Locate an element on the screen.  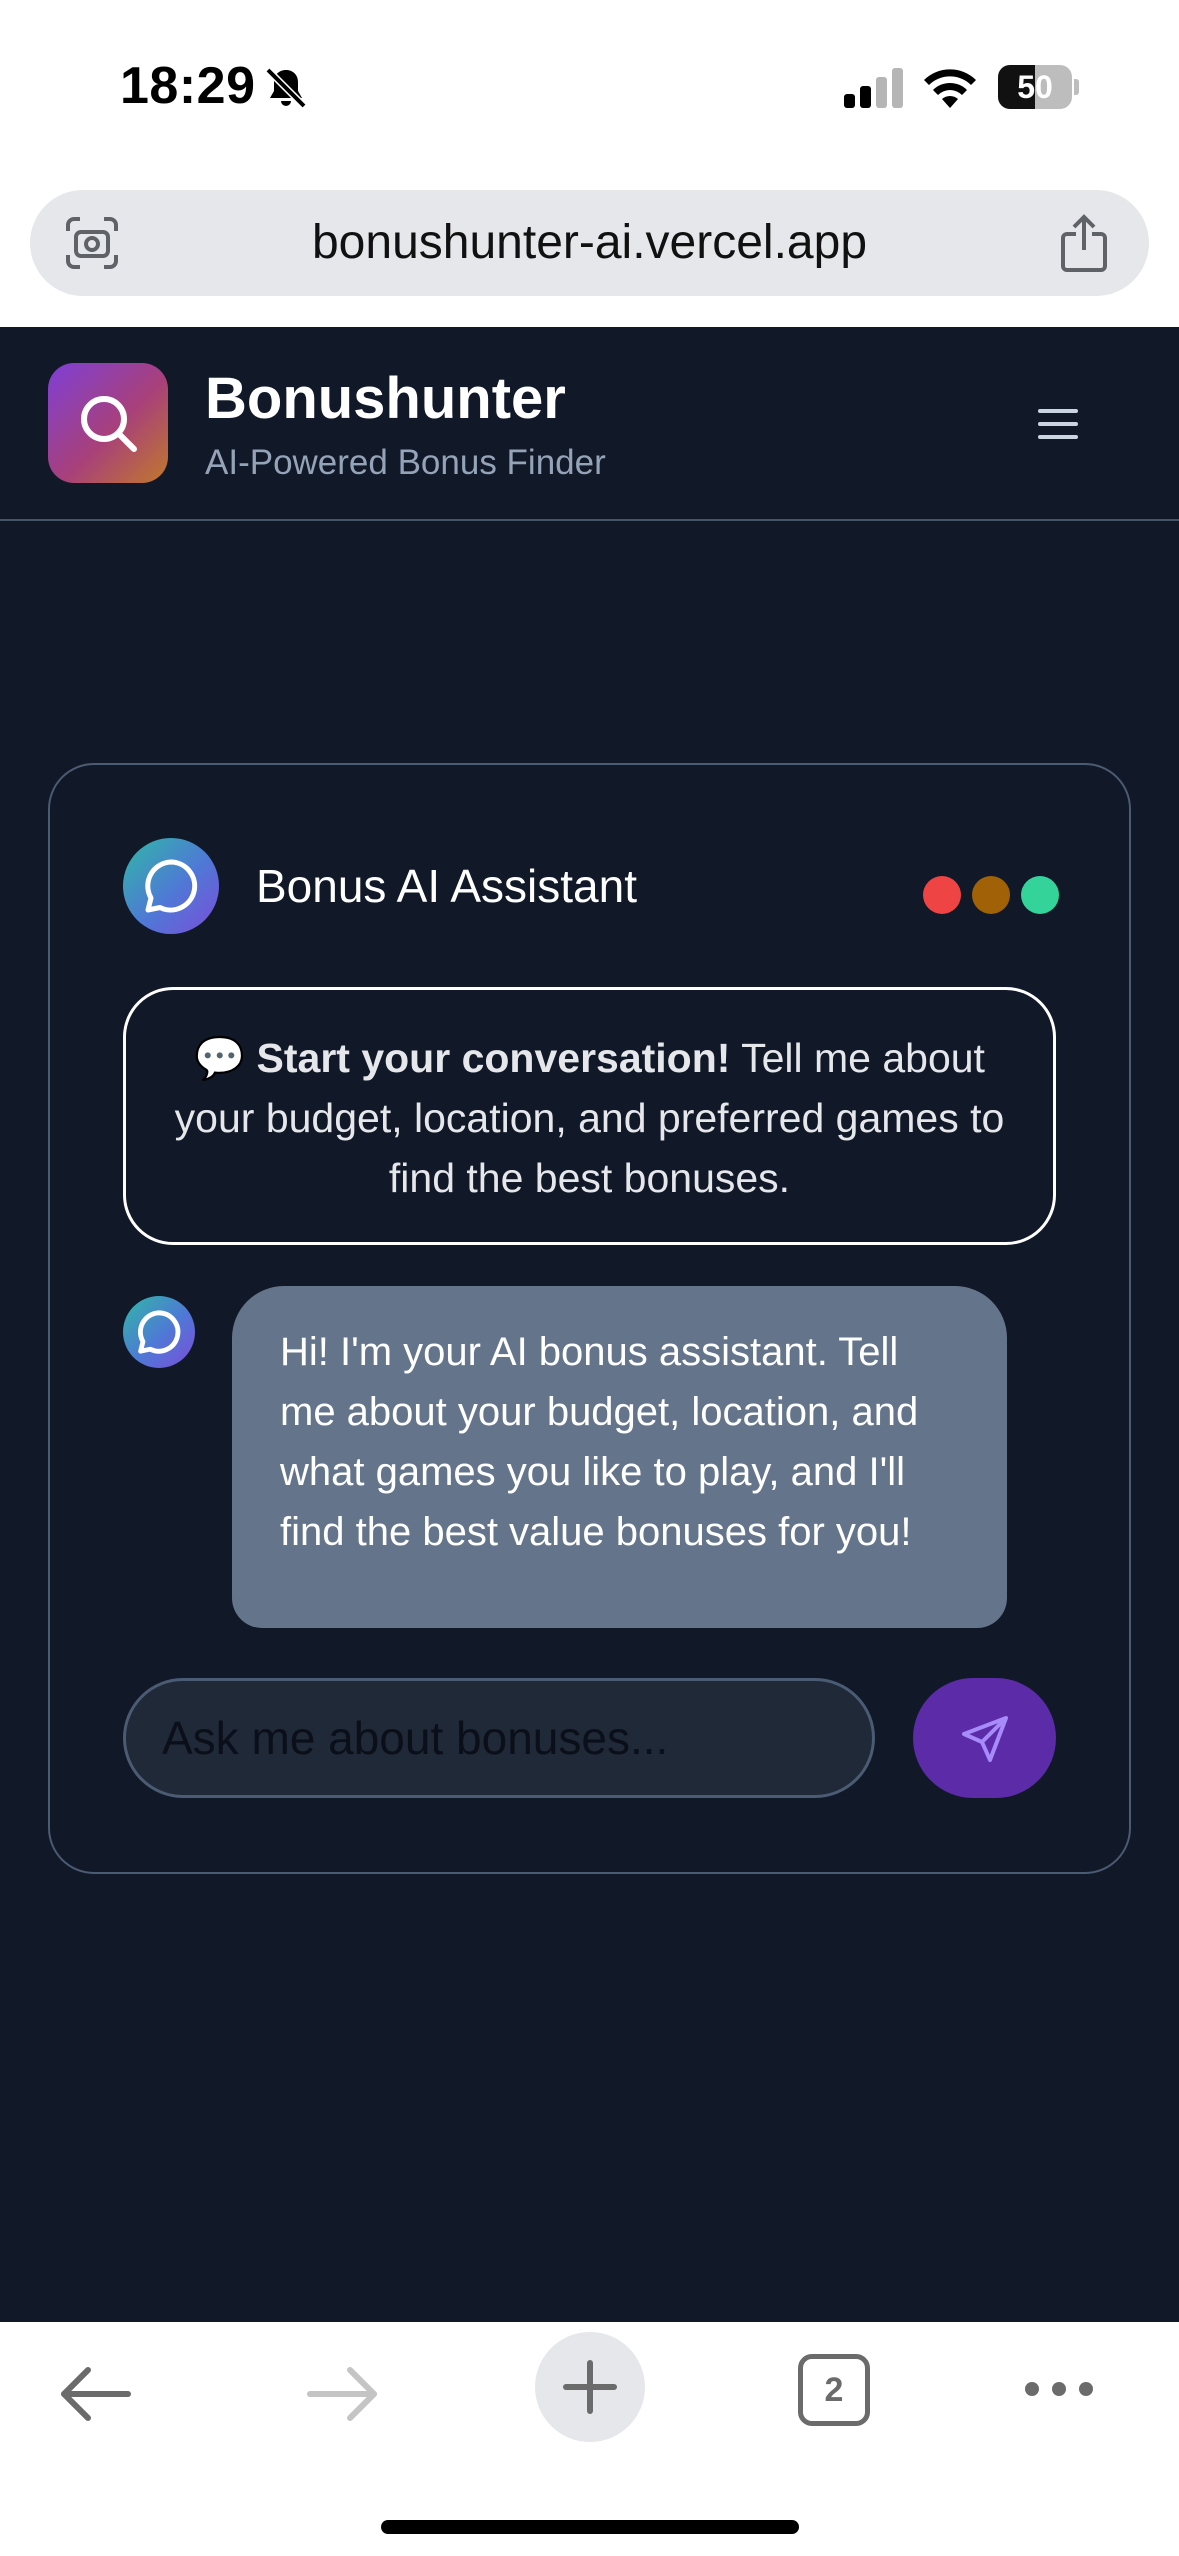
address-bar: bonushunter-ai.vercel.app is located at coordinates (589, 243).